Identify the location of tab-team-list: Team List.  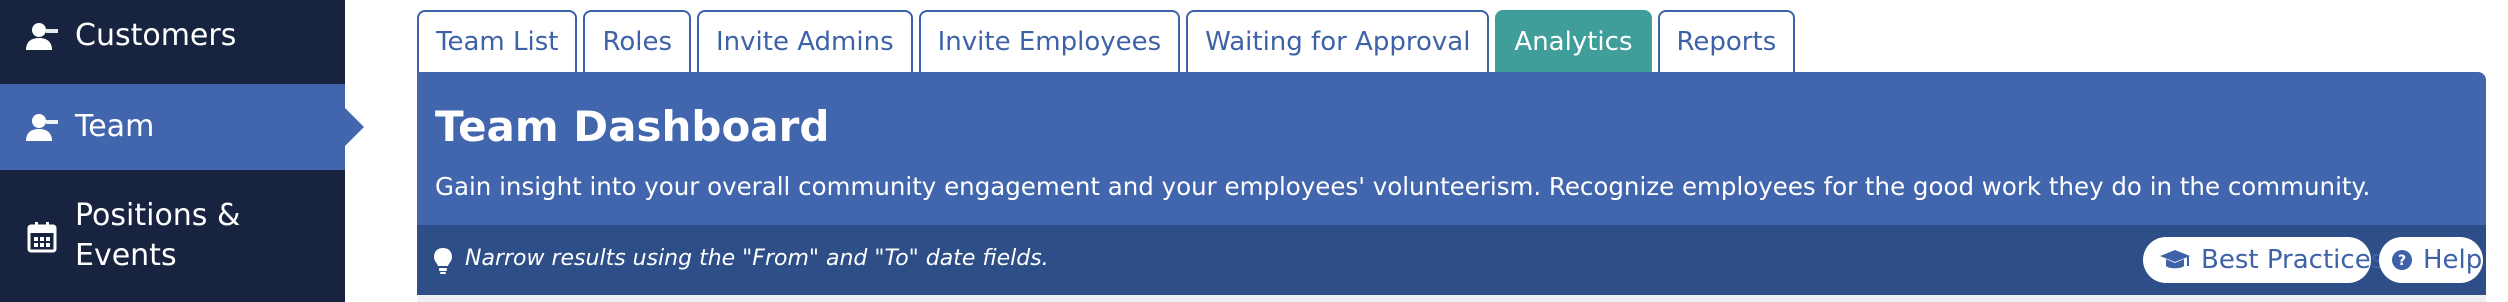
(497, 41).